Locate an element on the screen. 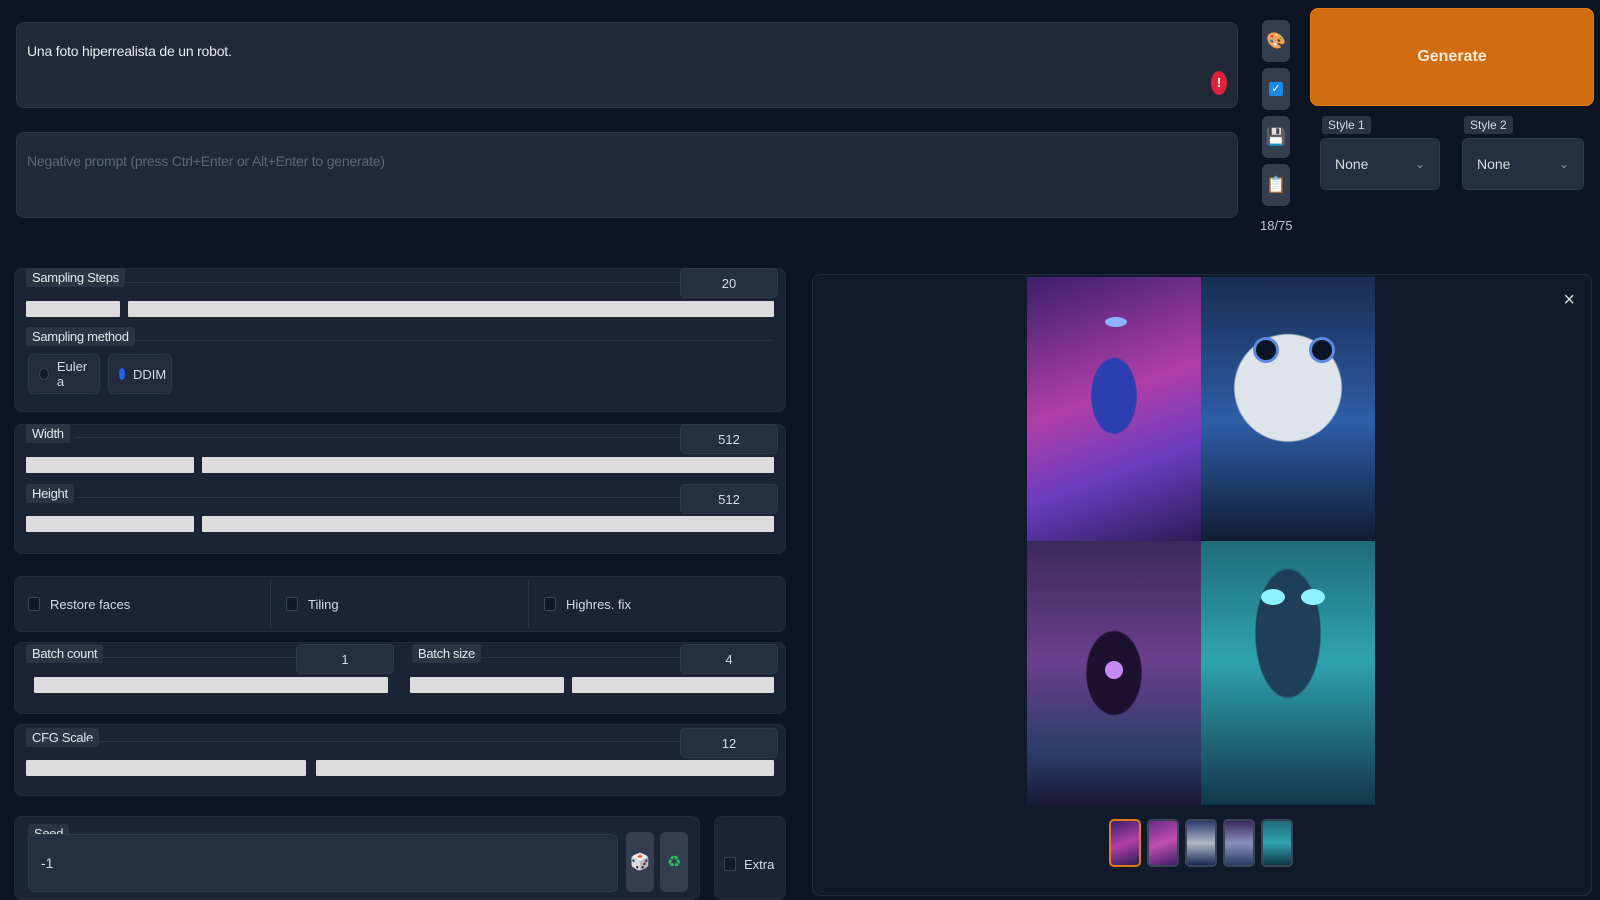 This screenshot has height=900, width=1600. clipboard-icon: 📋 is located at coordinates (1276, 185).